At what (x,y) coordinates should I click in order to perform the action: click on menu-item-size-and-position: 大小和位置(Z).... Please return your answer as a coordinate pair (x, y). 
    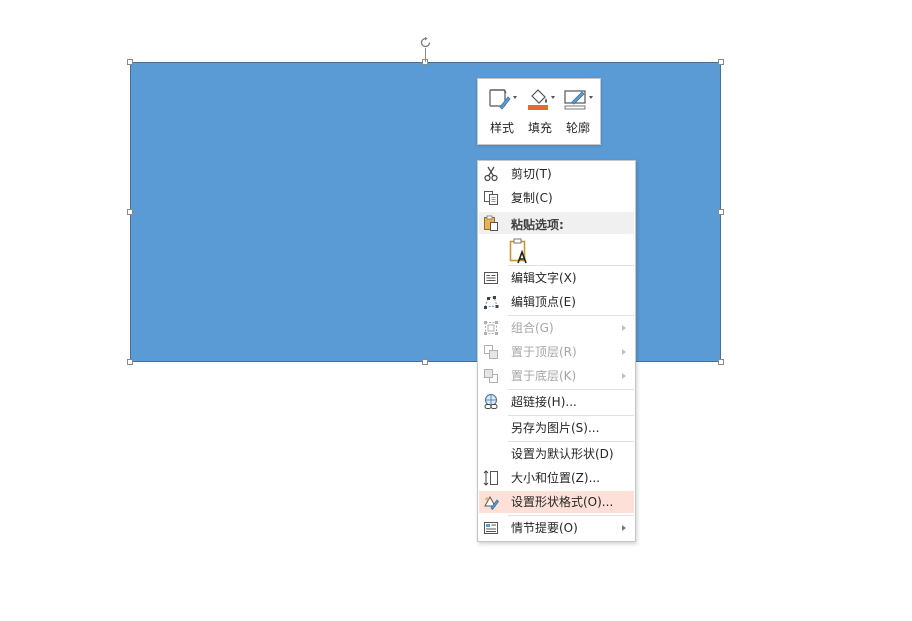
    Looking at the image, I should click on (556, 478).